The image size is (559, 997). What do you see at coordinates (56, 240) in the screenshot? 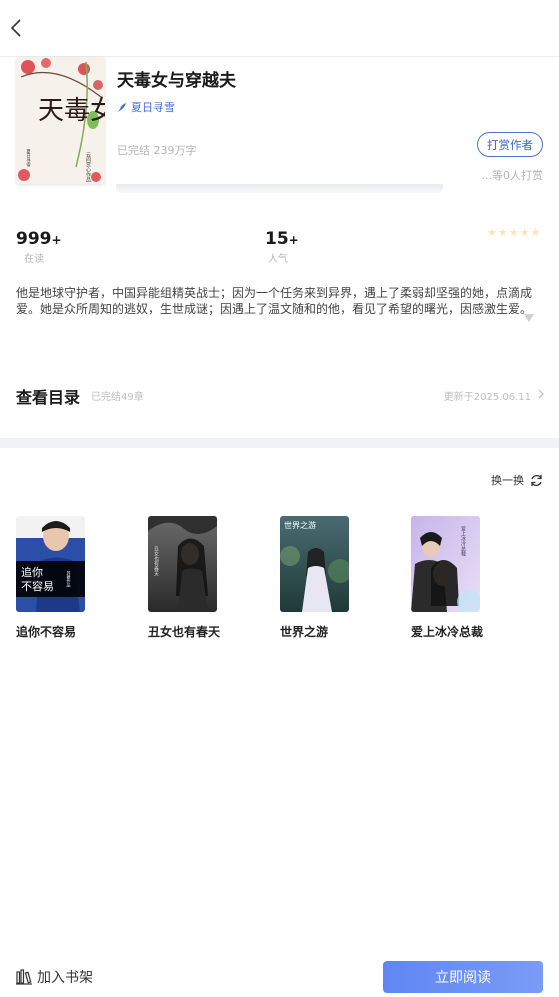
I see `readers-plus: +` at bounding box center [56, 240].